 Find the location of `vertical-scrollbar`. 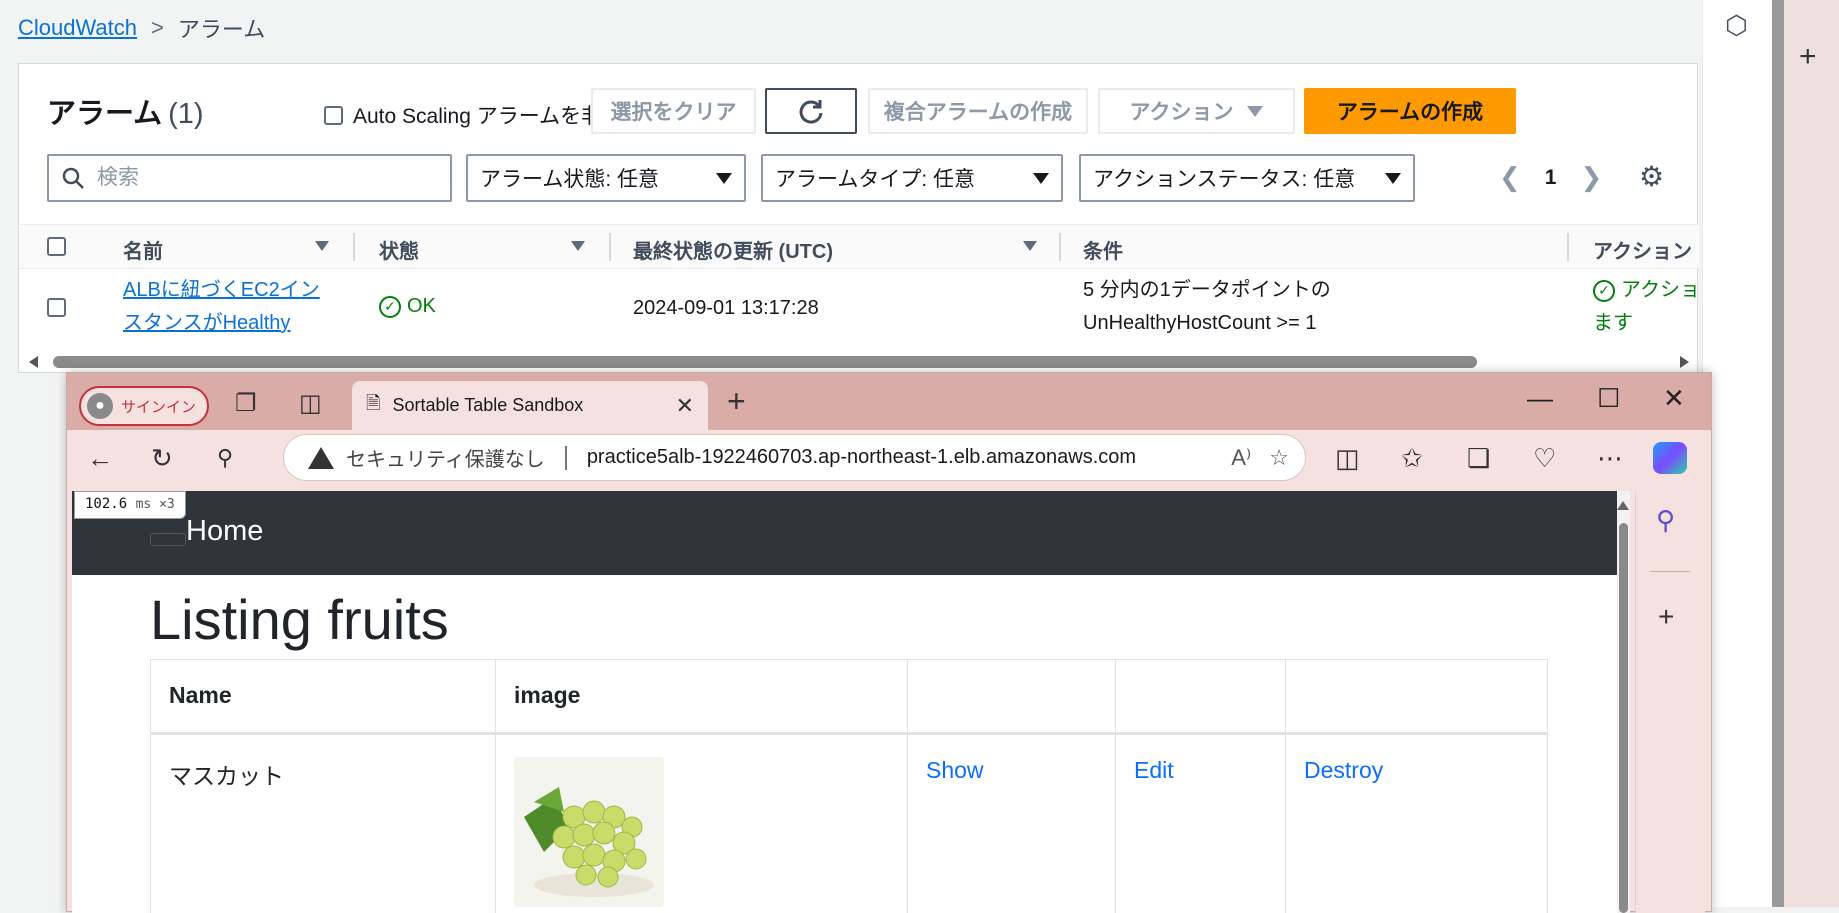

vertical-scrollbar is located at coordinates (1623, 702).